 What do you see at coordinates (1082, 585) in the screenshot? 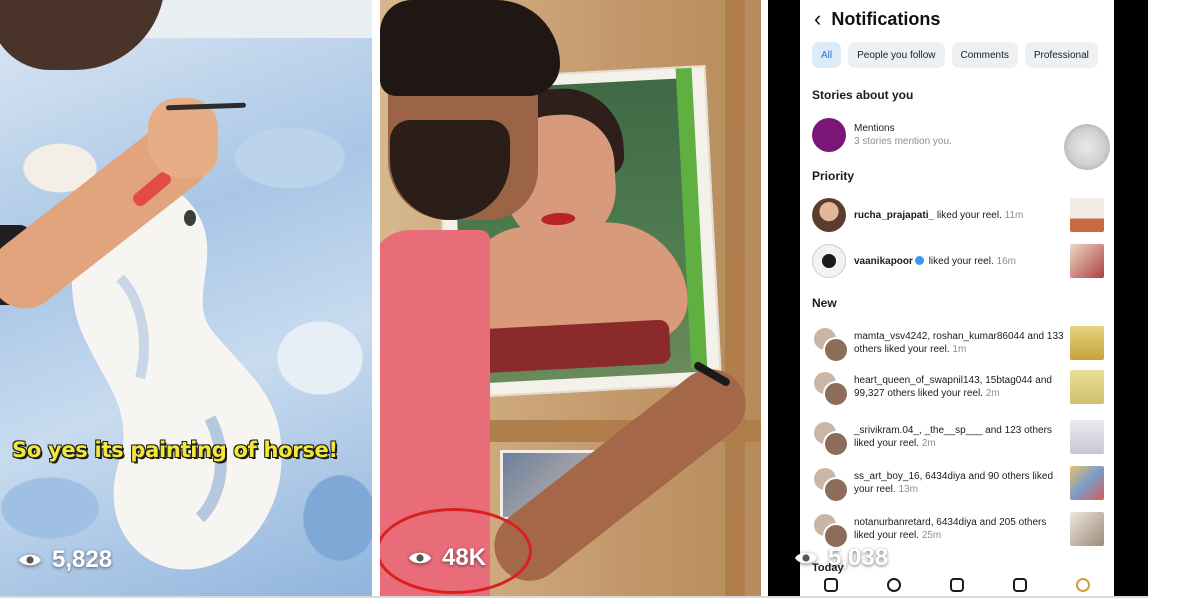
I see `profile-icon` at bounding box center [1082, 585].